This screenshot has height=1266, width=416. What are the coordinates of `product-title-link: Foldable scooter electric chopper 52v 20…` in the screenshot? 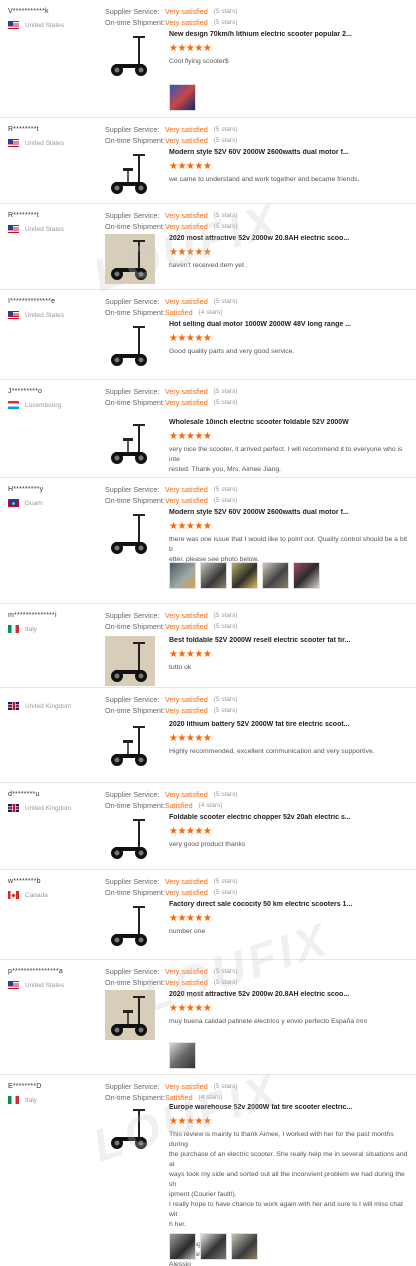 It's located at (287, 817).